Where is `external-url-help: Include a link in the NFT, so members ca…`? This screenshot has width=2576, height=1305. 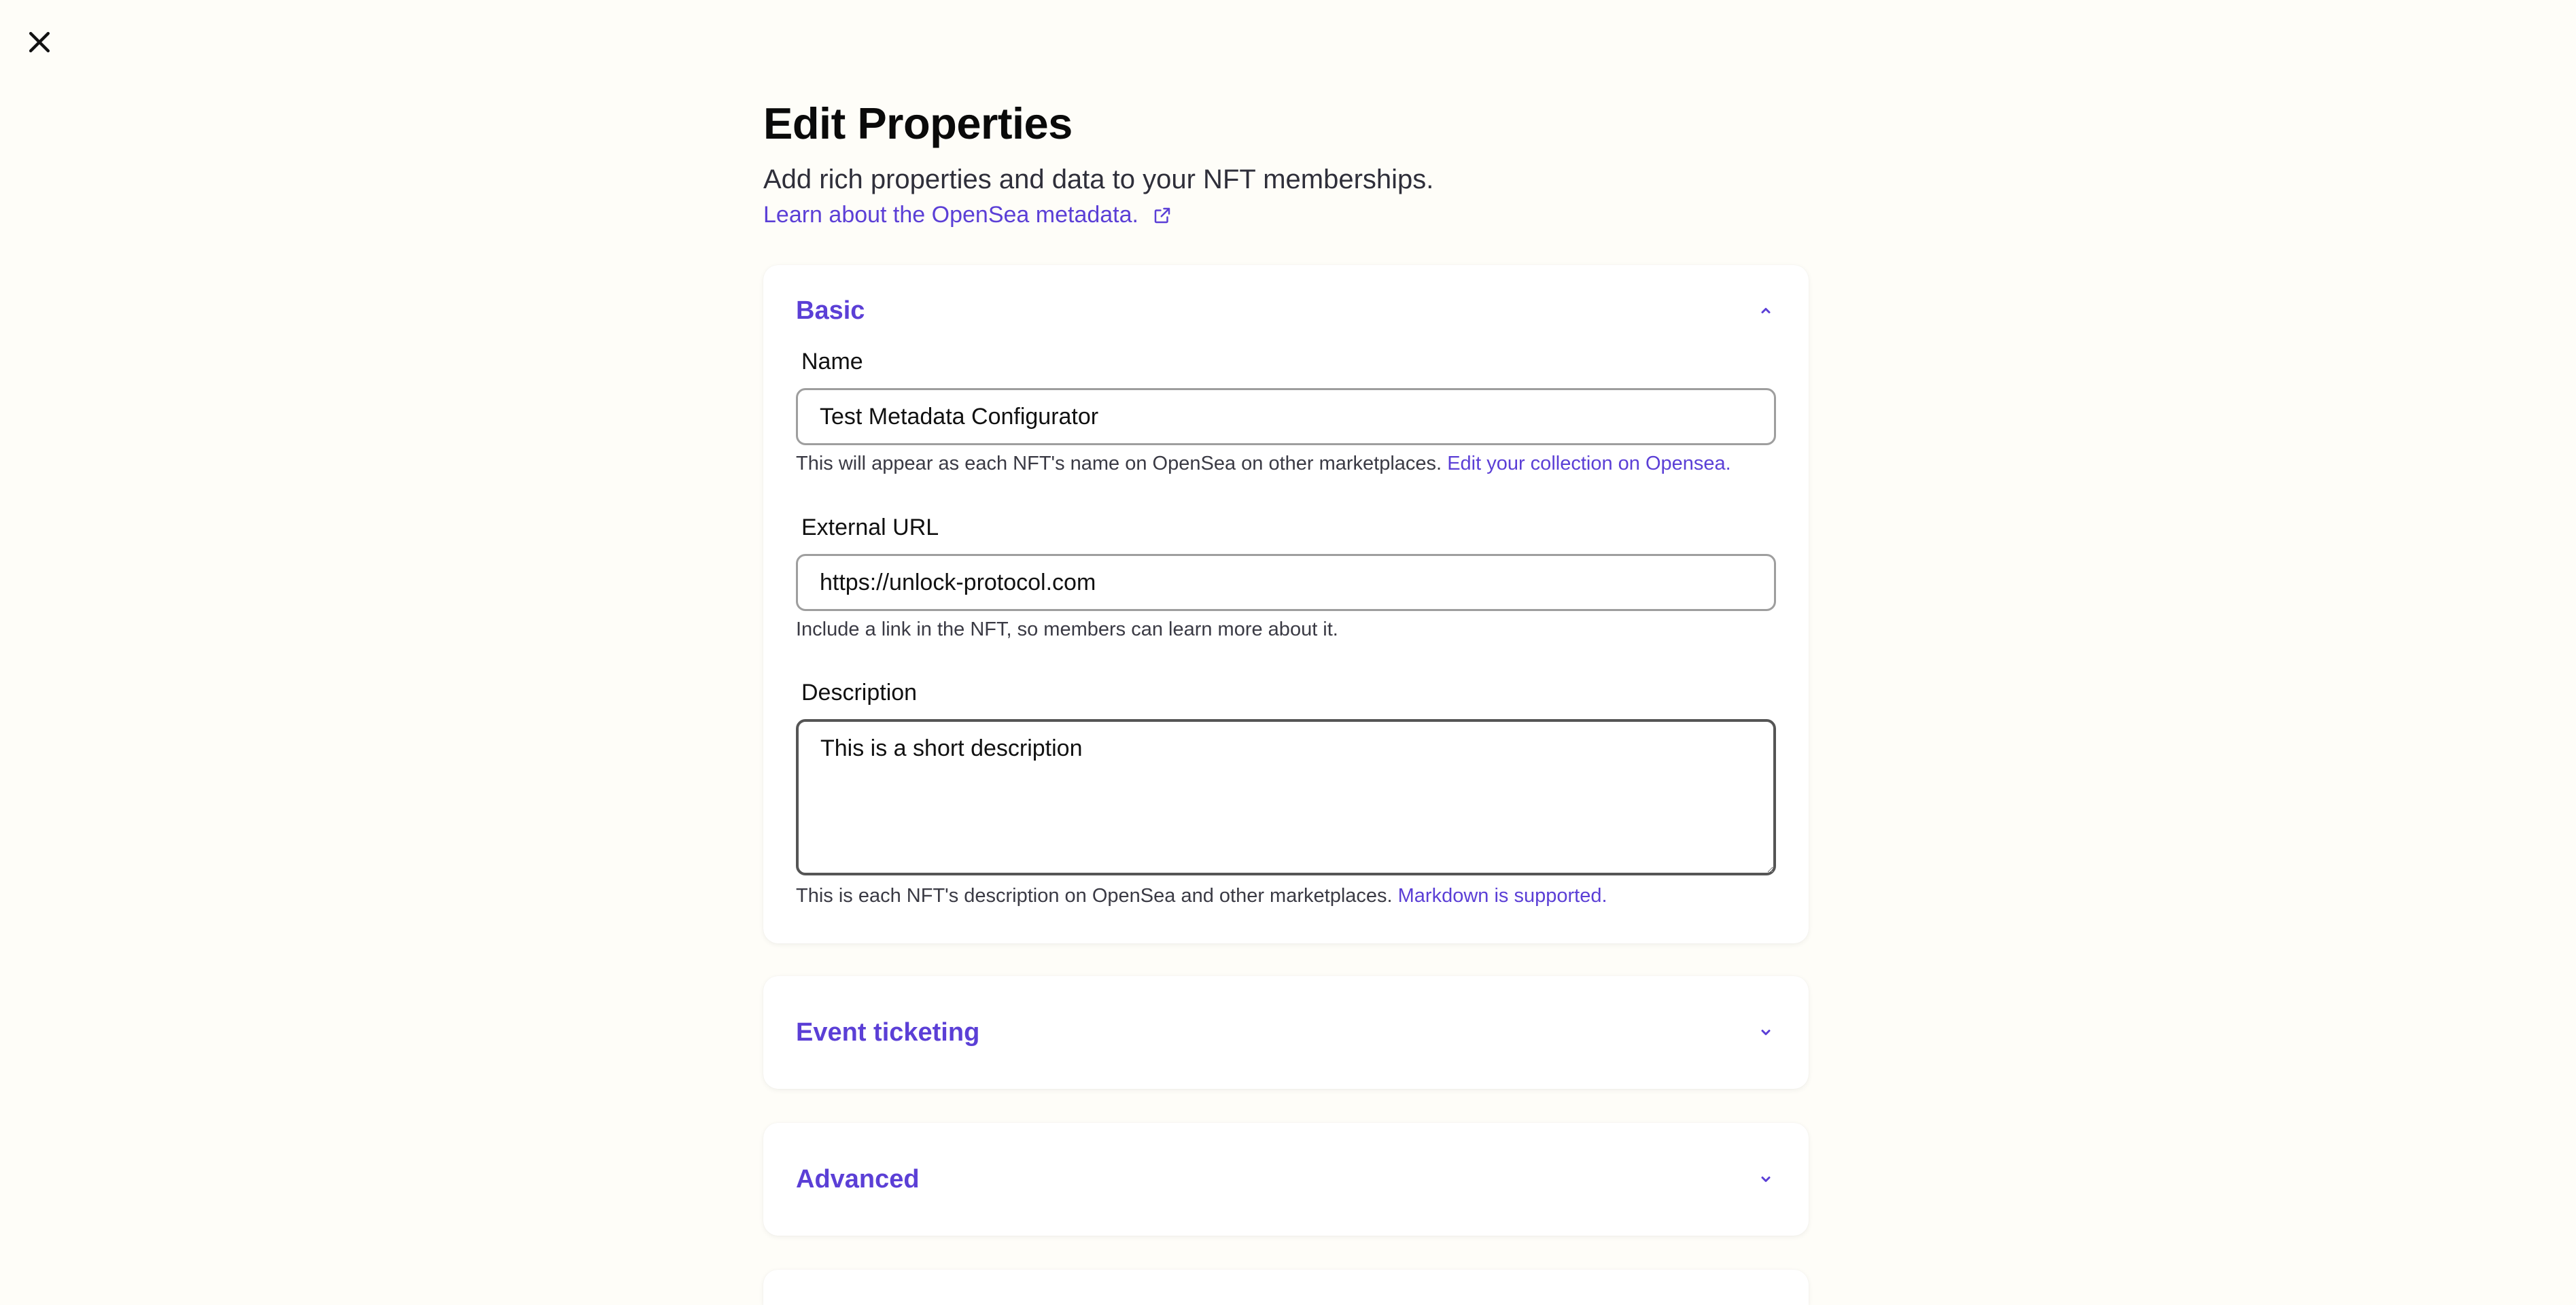
external-url-help: Include a link in the NFT, so members ca… is located at coordinates (1067, 629).